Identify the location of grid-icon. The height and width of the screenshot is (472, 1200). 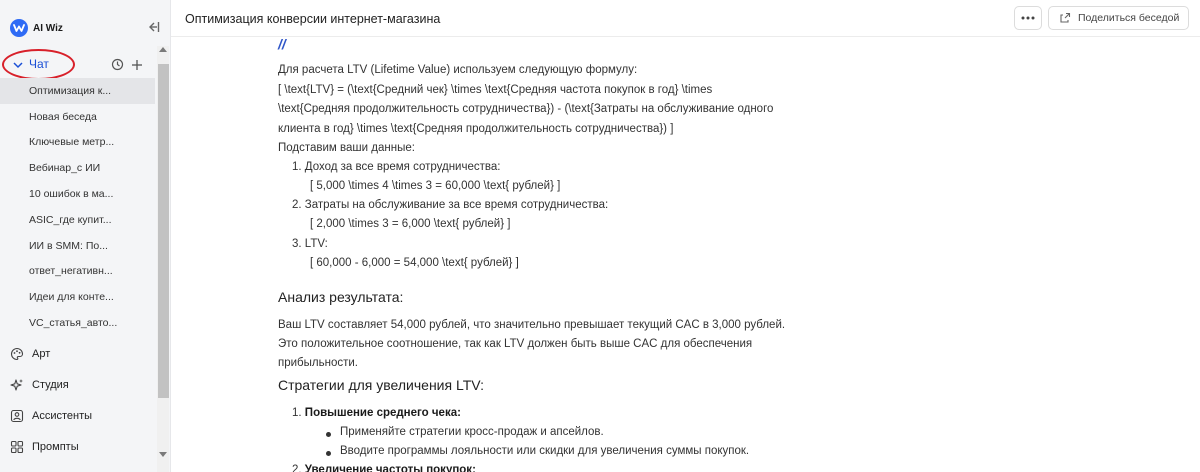
(17, 447).